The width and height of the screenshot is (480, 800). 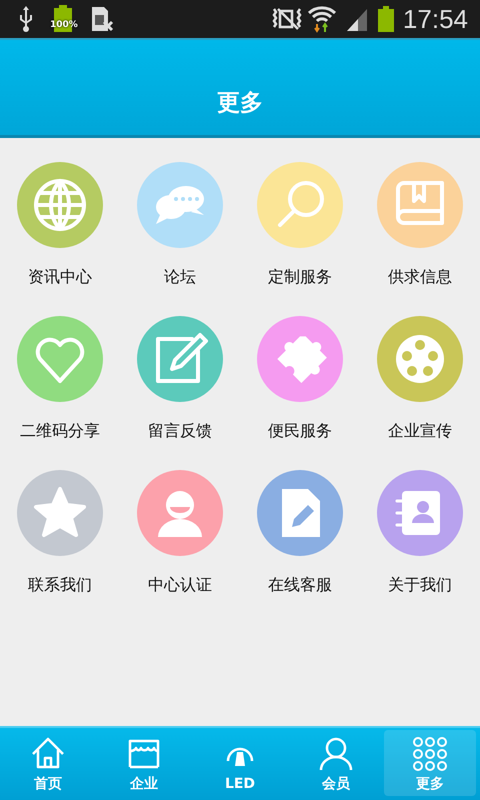 What do you see at coordinates (180, 585) in the screenshot?
I see `feature-label: 中心认证` at bounding box center [180, 585].